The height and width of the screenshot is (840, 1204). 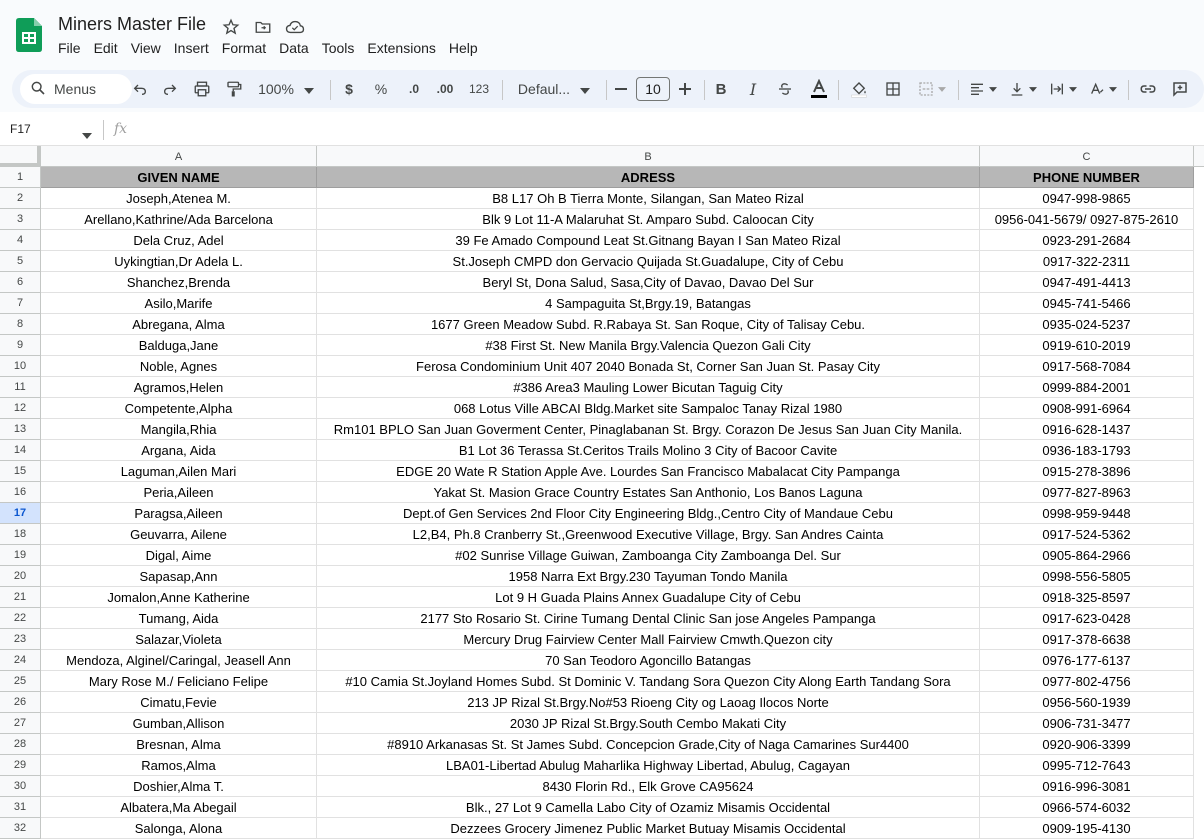 I want to click on italic-button: I, so click(x=753, y=89).